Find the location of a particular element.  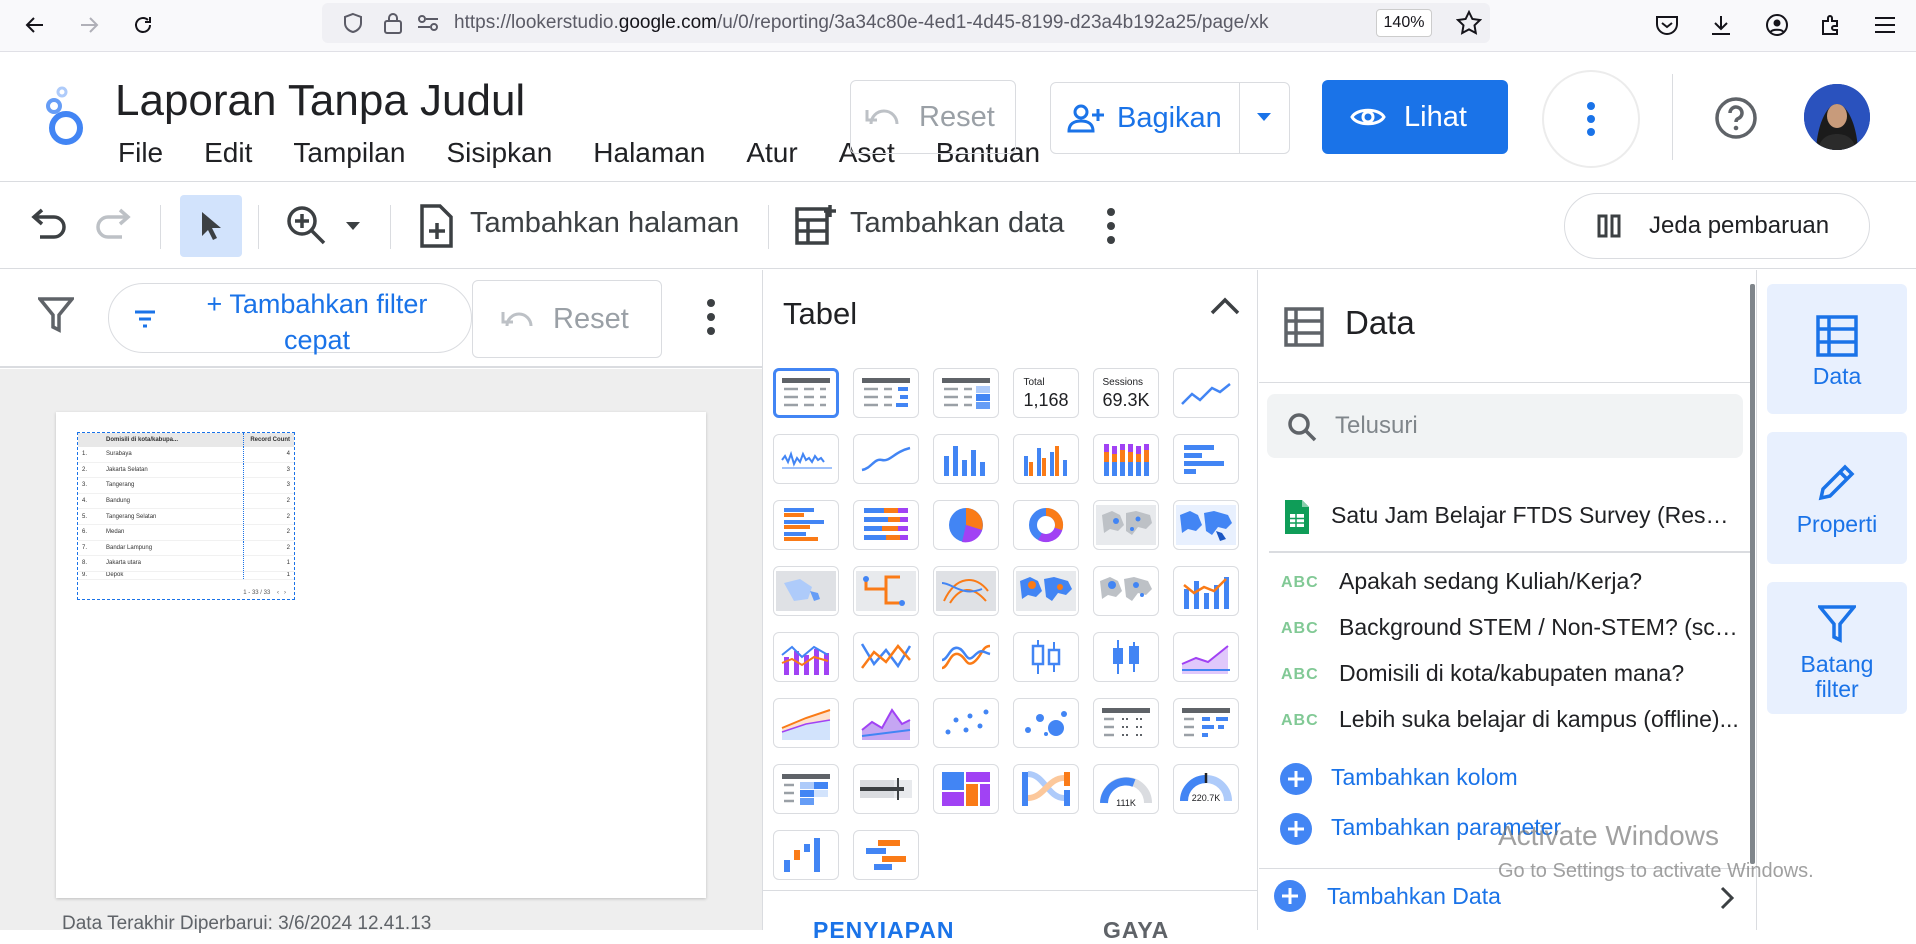

chevron-right-icon is located at coordinates (1727, 898).